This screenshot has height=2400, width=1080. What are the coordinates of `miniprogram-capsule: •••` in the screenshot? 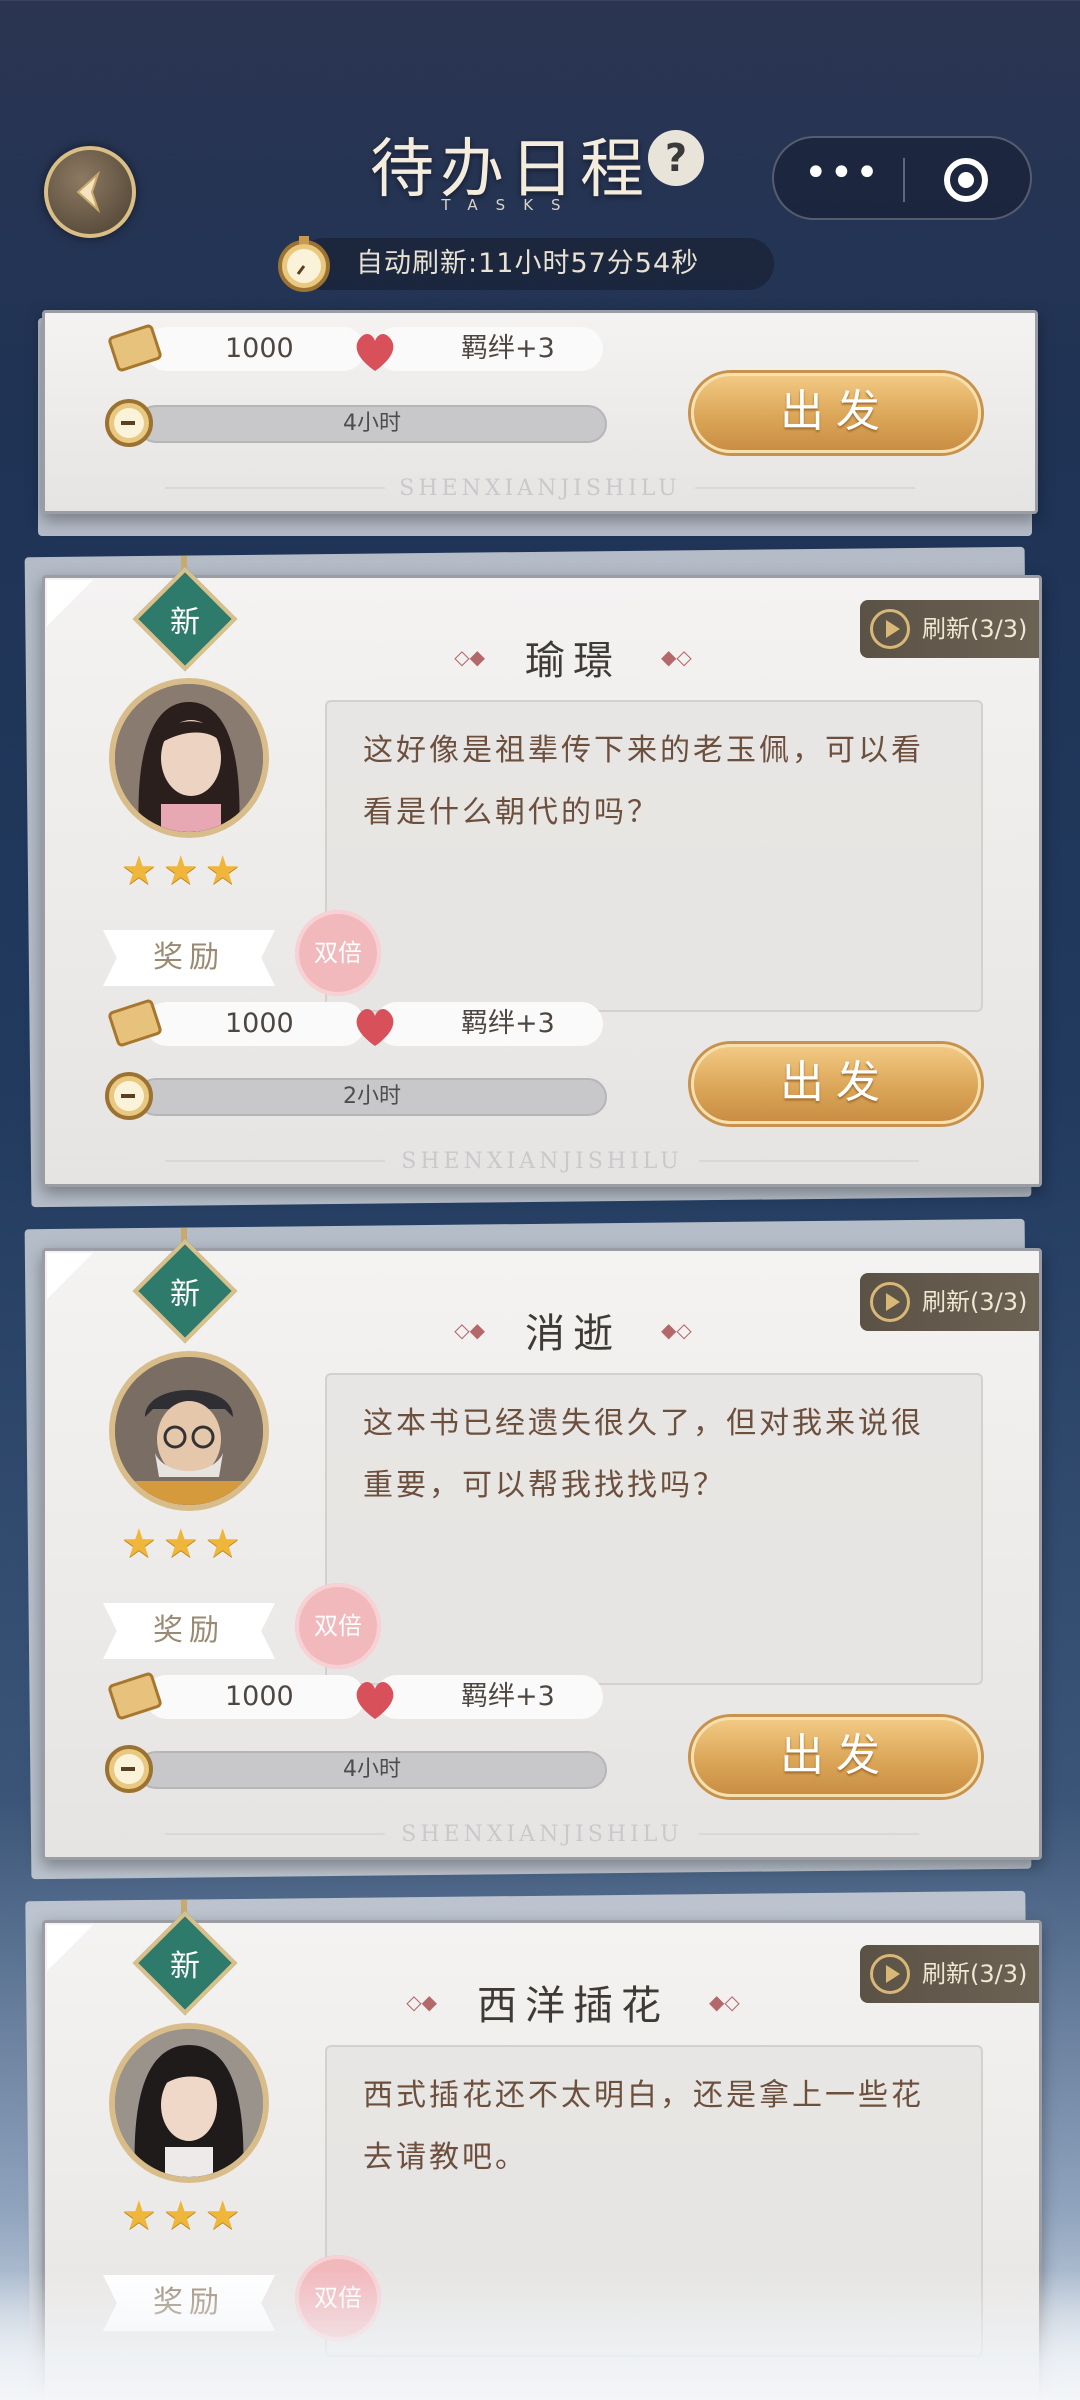 It's located at (902, 178).